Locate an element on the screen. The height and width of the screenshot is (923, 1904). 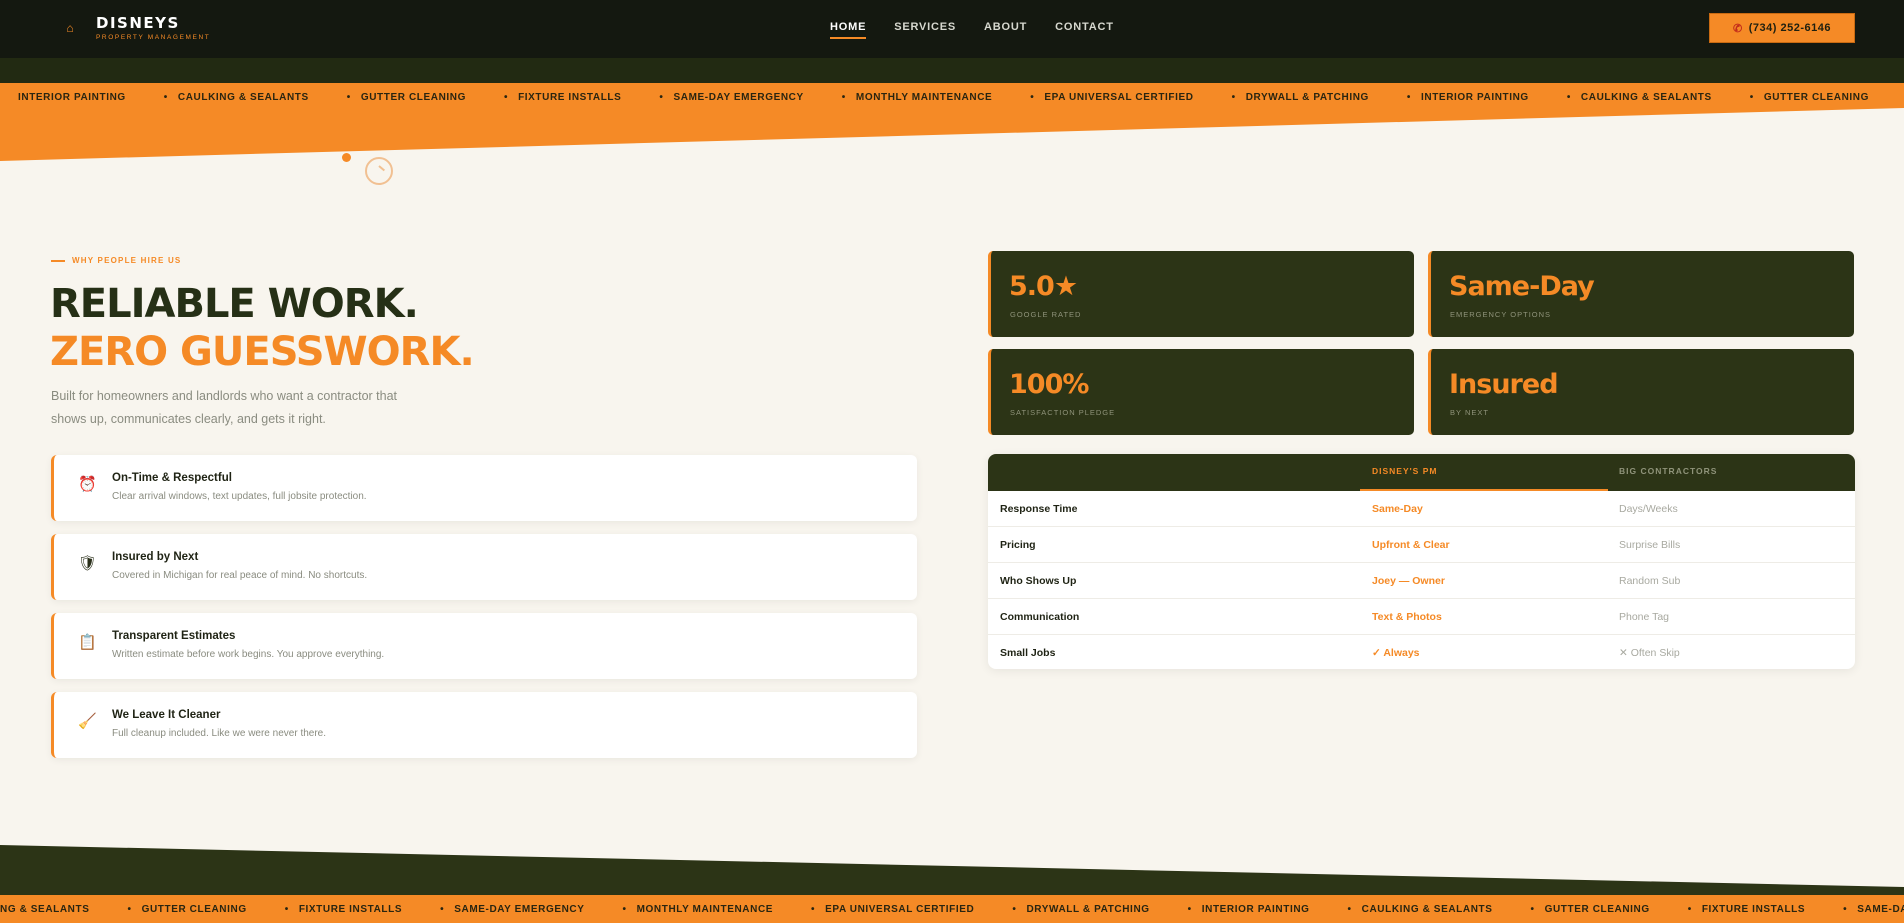
feature-title: Insured by Next is located at coordinates (155, 557).